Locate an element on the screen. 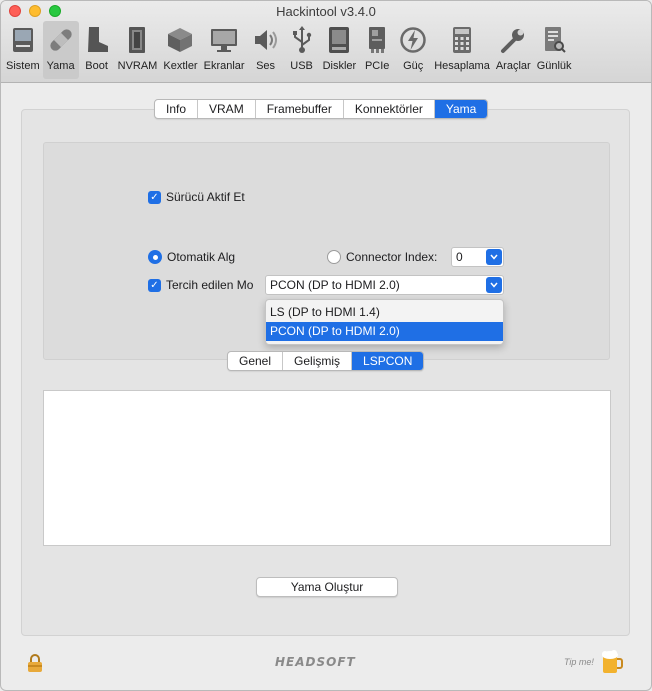  toolbar-item-yama: Yama is located at coordinates (60, 50).